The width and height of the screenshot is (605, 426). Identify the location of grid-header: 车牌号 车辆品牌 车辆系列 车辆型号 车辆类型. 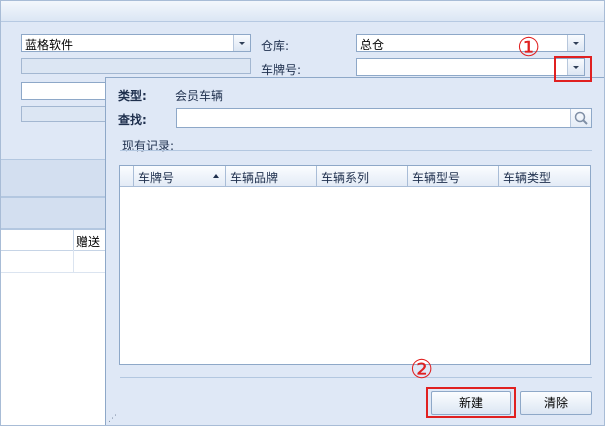
(355, 176).